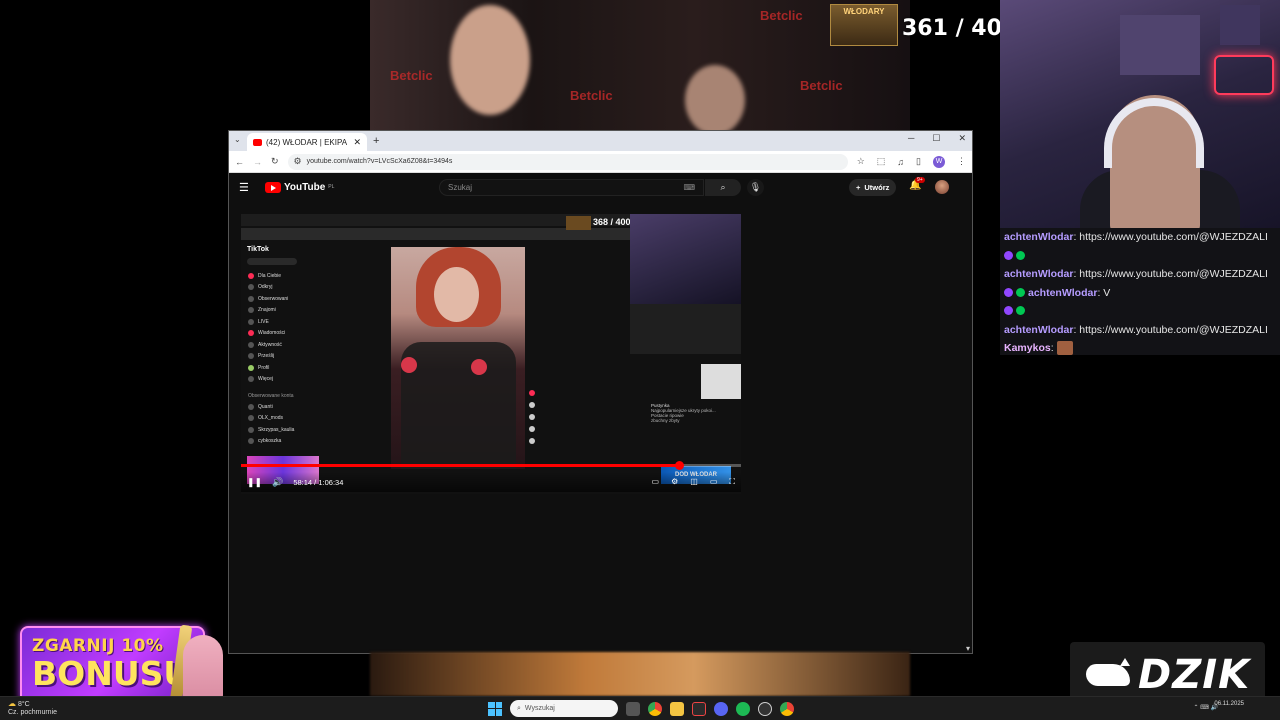  What do you see at coordinates (239, 162) in the screenshot?
I see `back-button: ←` at bounding box center [239, 162].